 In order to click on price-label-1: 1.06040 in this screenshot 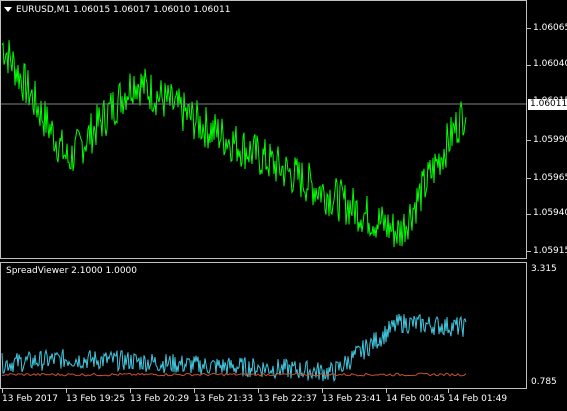, I will do `click(550, 64)`.